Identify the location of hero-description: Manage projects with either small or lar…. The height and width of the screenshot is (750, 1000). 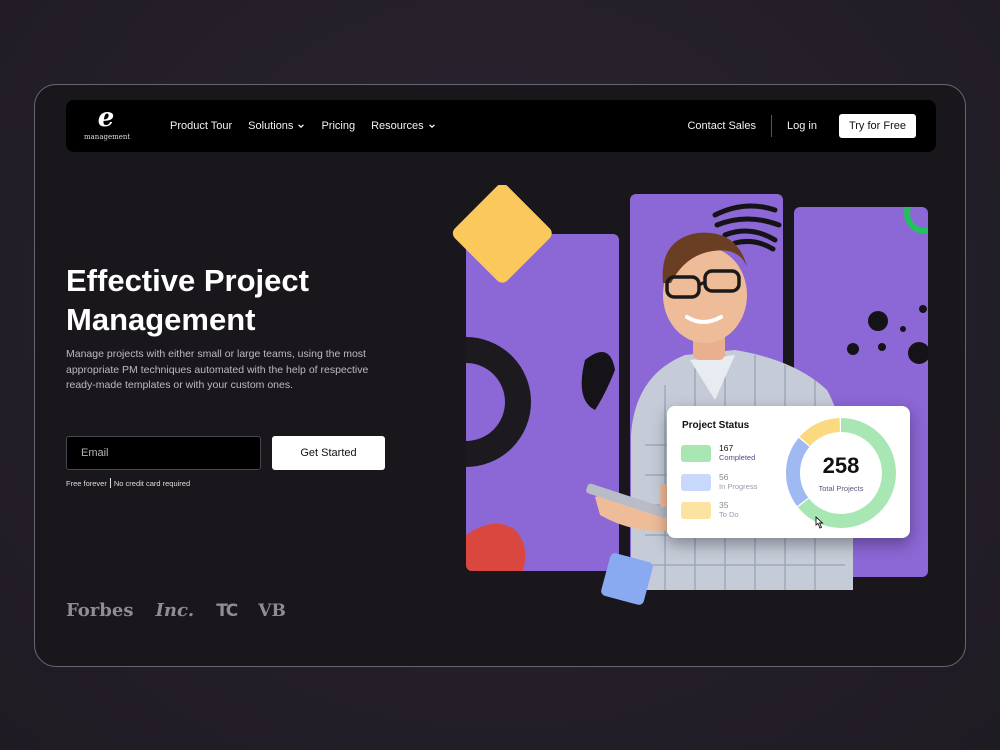
(217, 369).